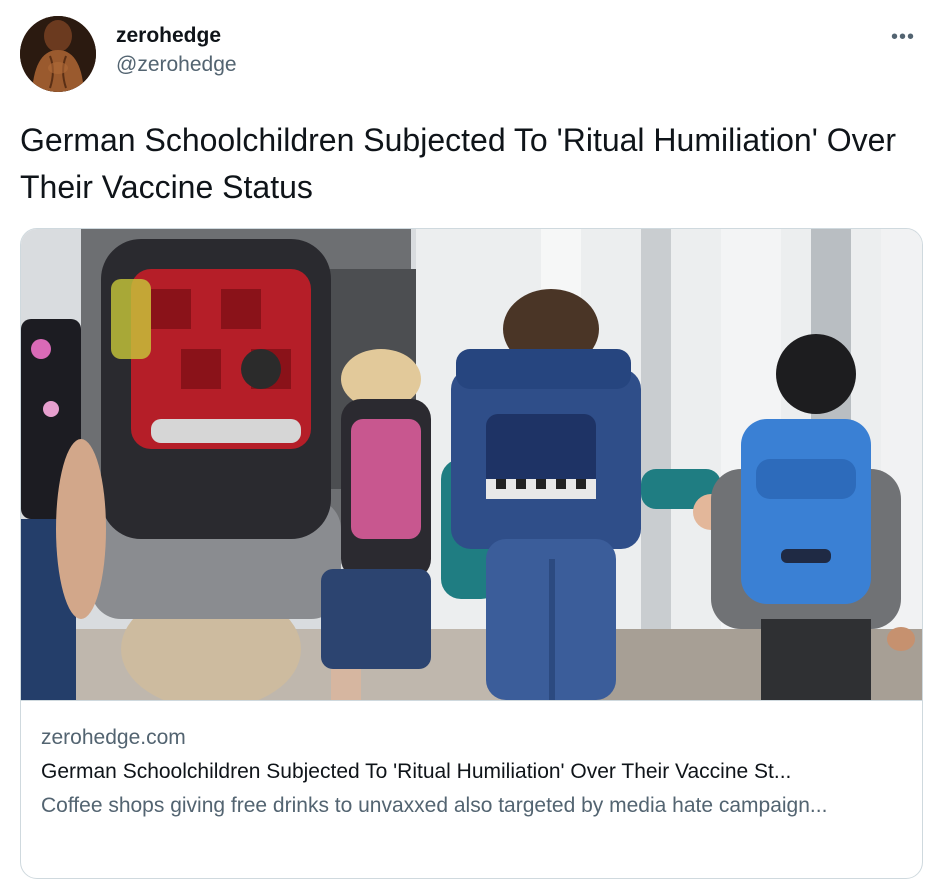 The image size is (938, 896). Describe the element at coordinates (176, 36) in the screenshot. I see `display-name: zerohedge` at that location.